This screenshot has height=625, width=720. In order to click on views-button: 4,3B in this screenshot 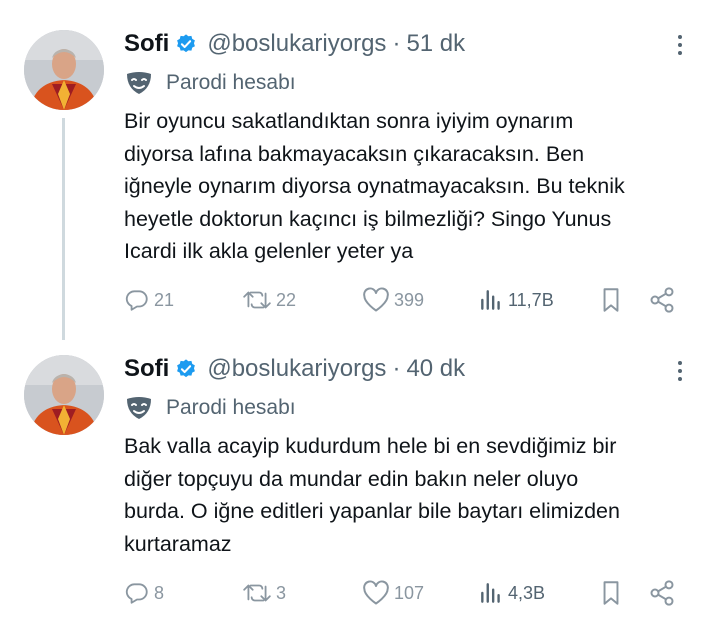, I will do `click(511, 593)`.